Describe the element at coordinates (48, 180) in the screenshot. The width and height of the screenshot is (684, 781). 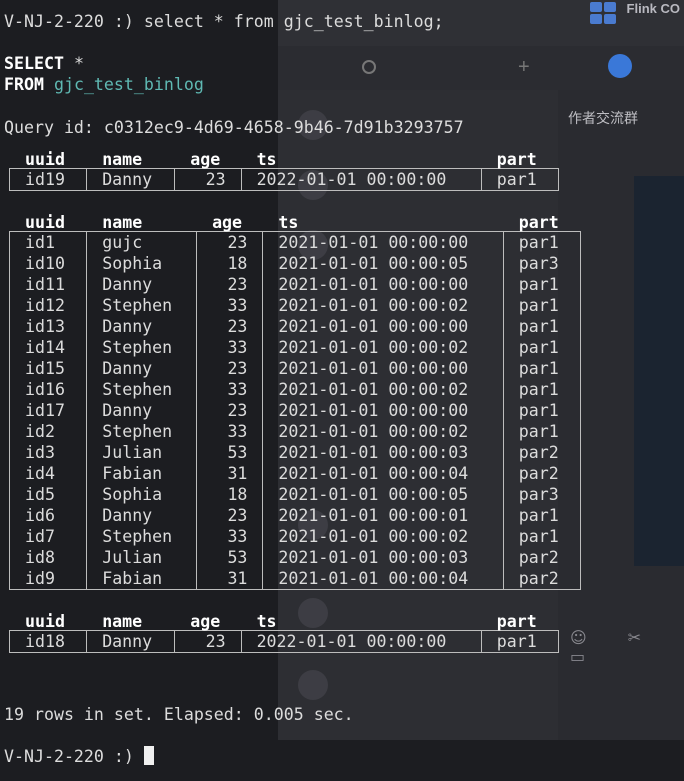
I see `table-cell-uuid: id19` at that location.